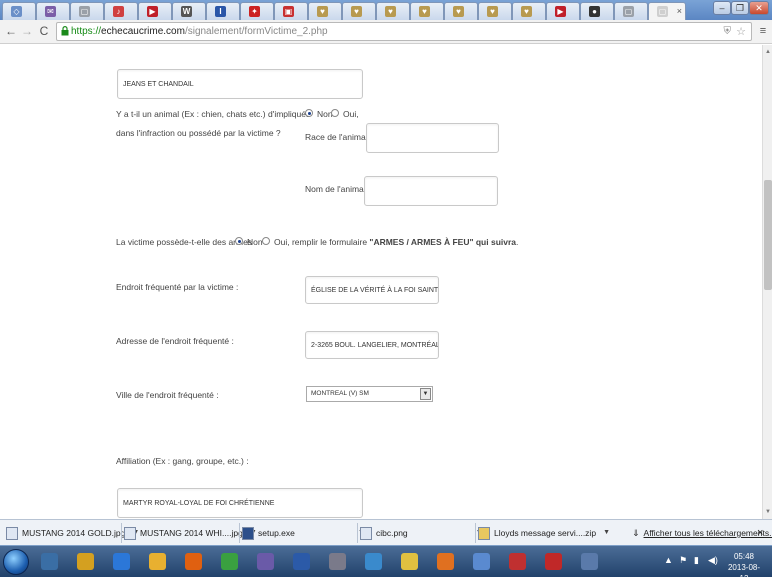  Describe the element at coordinates (425, 394) in the screenshot. I see `dropdown-arrow-icon: ▼` at that location.